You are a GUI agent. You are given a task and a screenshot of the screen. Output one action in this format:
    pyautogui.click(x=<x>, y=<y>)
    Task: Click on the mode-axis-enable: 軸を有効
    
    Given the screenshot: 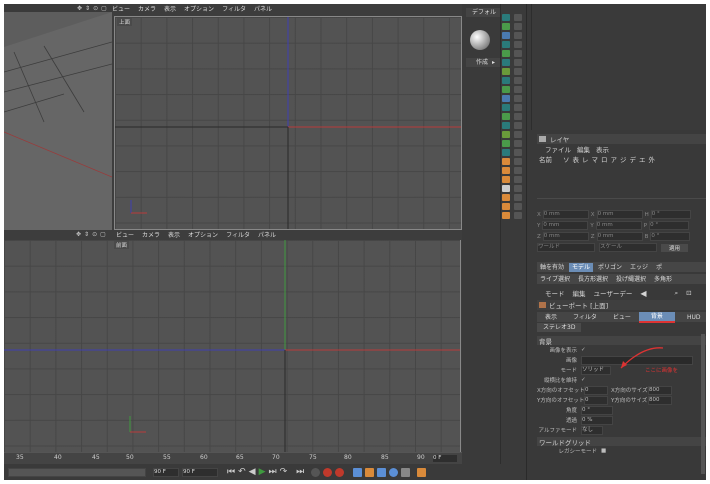 What is the action you would take?
    pyautogui.click(x=552, y=267)
    